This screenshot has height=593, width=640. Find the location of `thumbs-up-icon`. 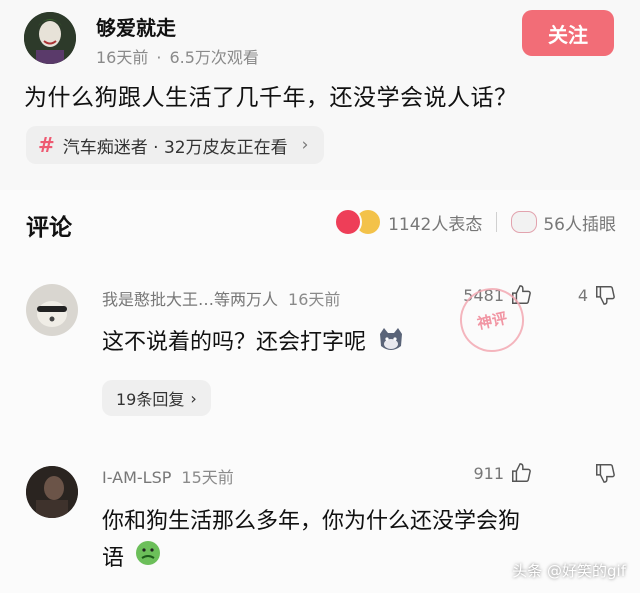

thumbs-up-icon is located at coordinates (521, 472).